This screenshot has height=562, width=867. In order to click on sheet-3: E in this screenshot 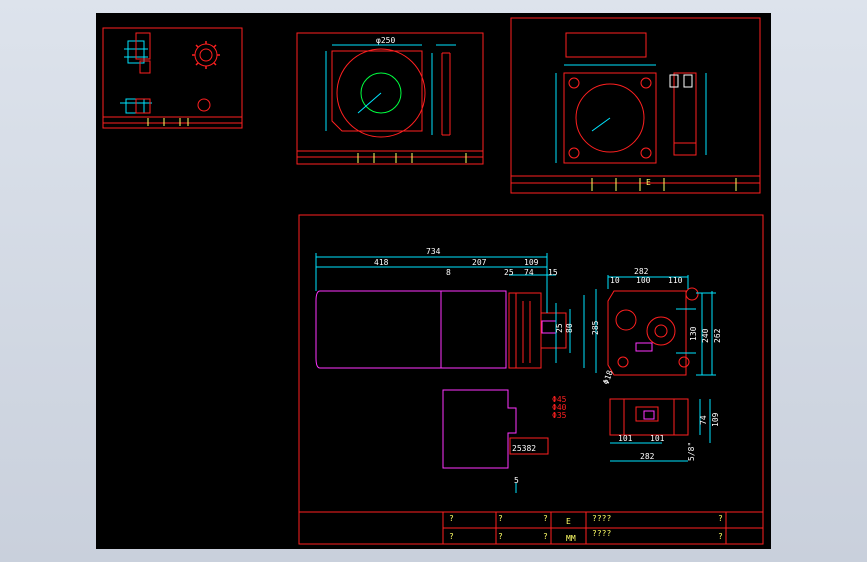, I will do `click(635, 105)`.